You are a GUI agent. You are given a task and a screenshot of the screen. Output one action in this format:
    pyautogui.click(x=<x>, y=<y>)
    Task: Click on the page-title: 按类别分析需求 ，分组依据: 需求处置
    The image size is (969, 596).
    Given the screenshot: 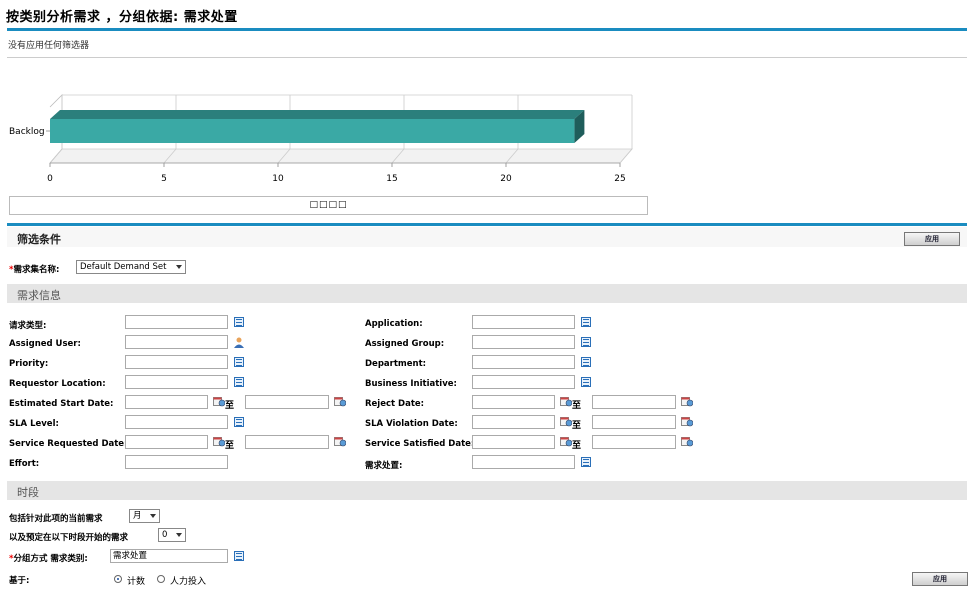 What is the action you would take?
    pyautogui.click(x=122, y=17)
    